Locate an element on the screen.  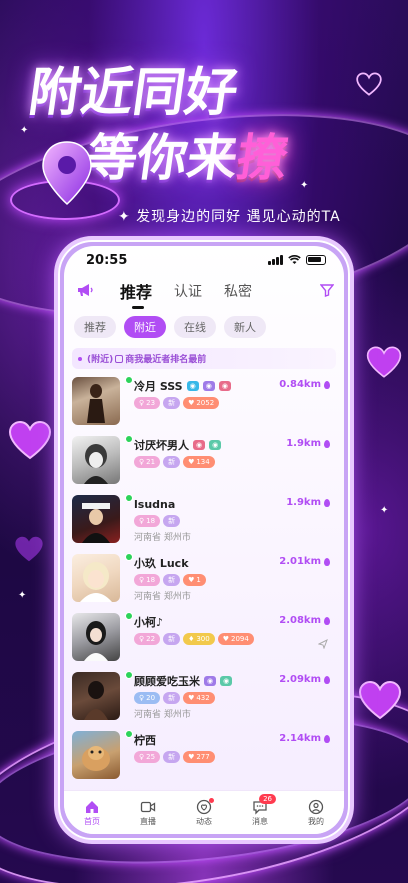
tab-moments-label: 动态 is located at coordinates (204, 821).